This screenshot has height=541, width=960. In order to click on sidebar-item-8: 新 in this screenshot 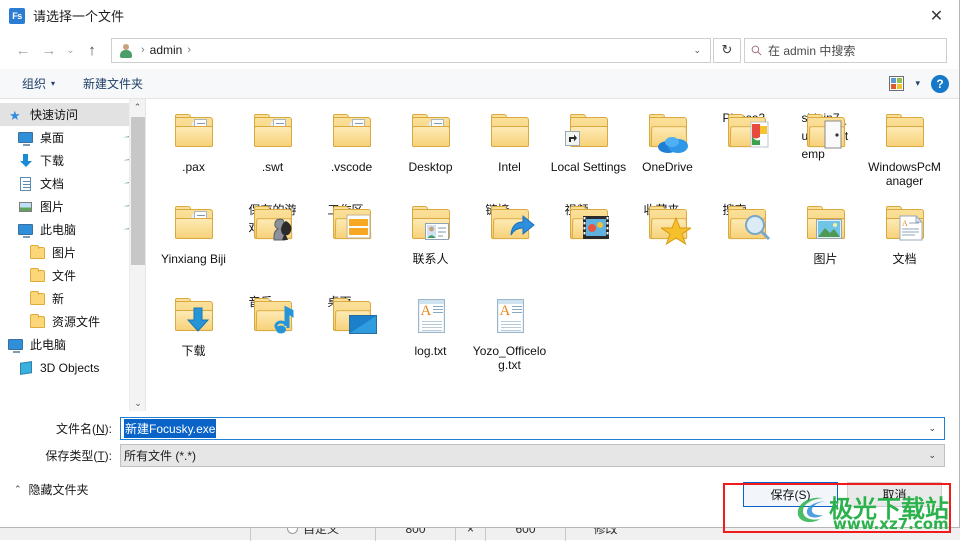, I will do `click(72, 298)`.